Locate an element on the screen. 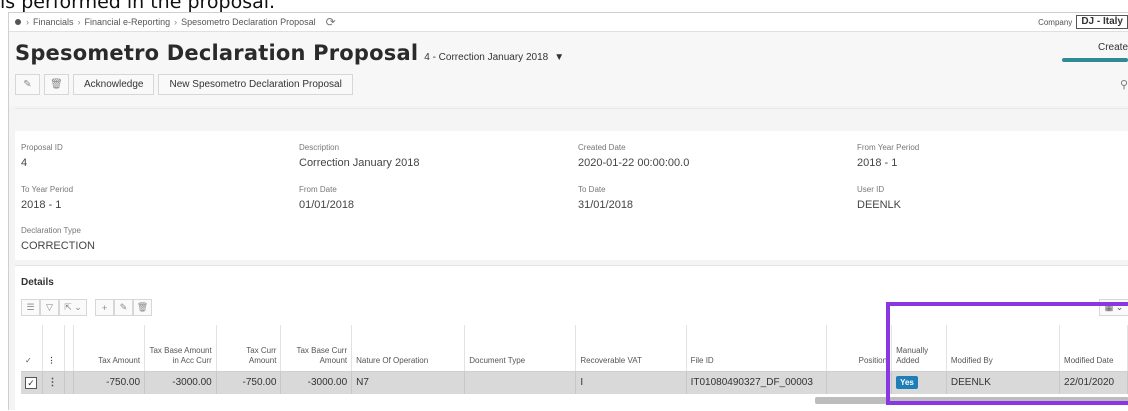 The height and width of the screenshot is (411, 1128). col-recoverable-vat: Recoverable VAT is located at coordinates (631, 348).